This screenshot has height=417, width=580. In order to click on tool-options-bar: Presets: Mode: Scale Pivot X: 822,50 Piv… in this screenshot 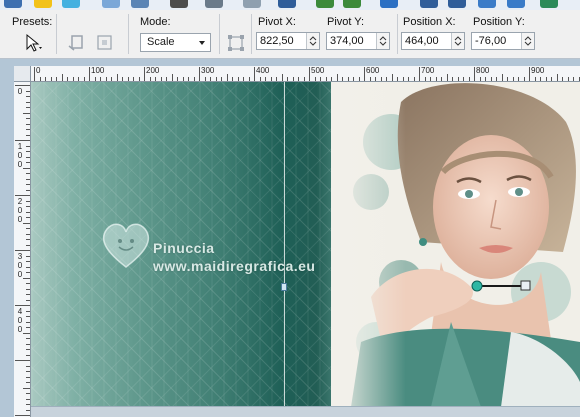, I will do `click(290, 34)`.